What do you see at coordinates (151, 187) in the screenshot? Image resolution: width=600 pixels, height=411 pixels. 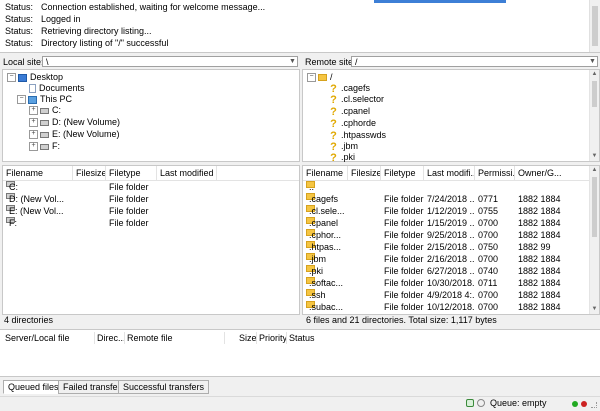 I see `table-row: C: File folder` at bounding box center [151, 187].